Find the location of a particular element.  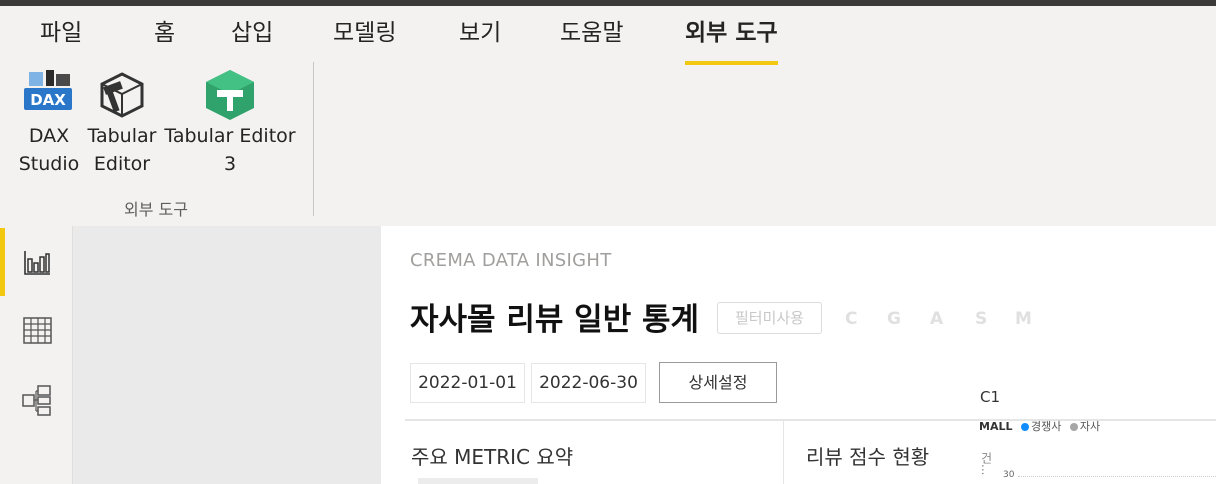

tabular-editor-label-1: Tabular is located at coordinates (122, 136).